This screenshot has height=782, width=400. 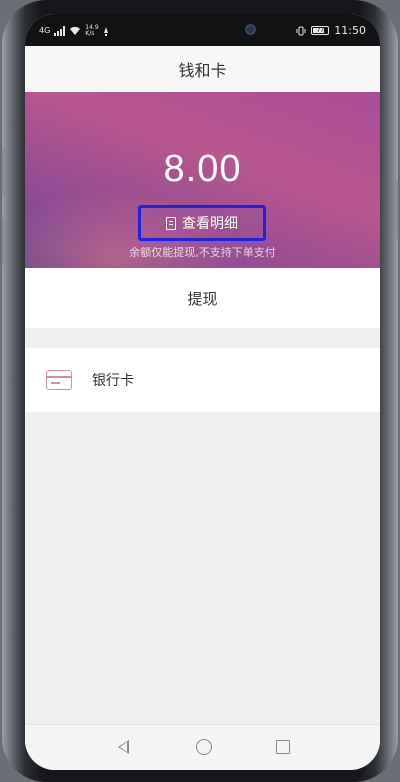 I want to click on clock: 11:50, so click(x=350, y=30).